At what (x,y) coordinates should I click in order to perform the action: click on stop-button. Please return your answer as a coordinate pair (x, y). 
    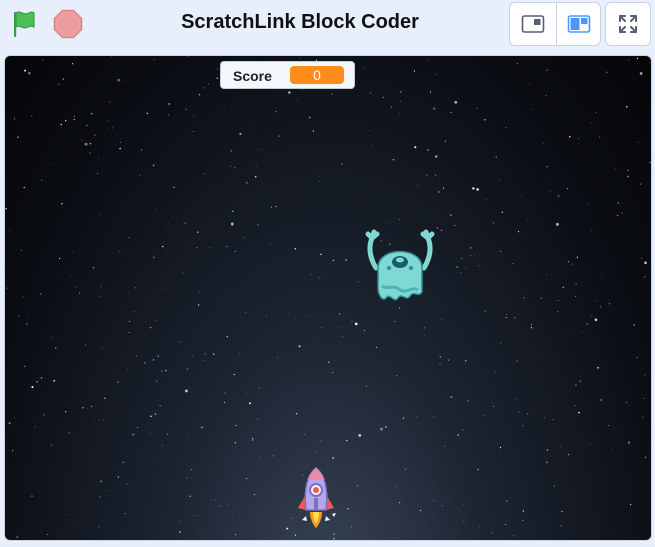
    Looking at the image, I should click on (68, 24).